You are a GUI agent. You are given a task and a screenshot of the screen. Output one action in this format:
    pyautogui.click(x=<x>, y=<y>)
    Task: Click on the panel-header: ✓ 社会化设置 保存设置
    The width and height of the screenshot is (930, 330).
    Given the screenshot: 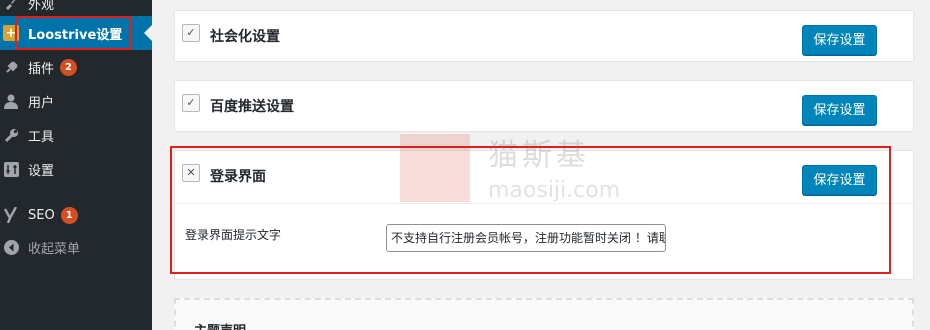 What is the action you would take?
    pyautogui.click(x=544, y=37)
    